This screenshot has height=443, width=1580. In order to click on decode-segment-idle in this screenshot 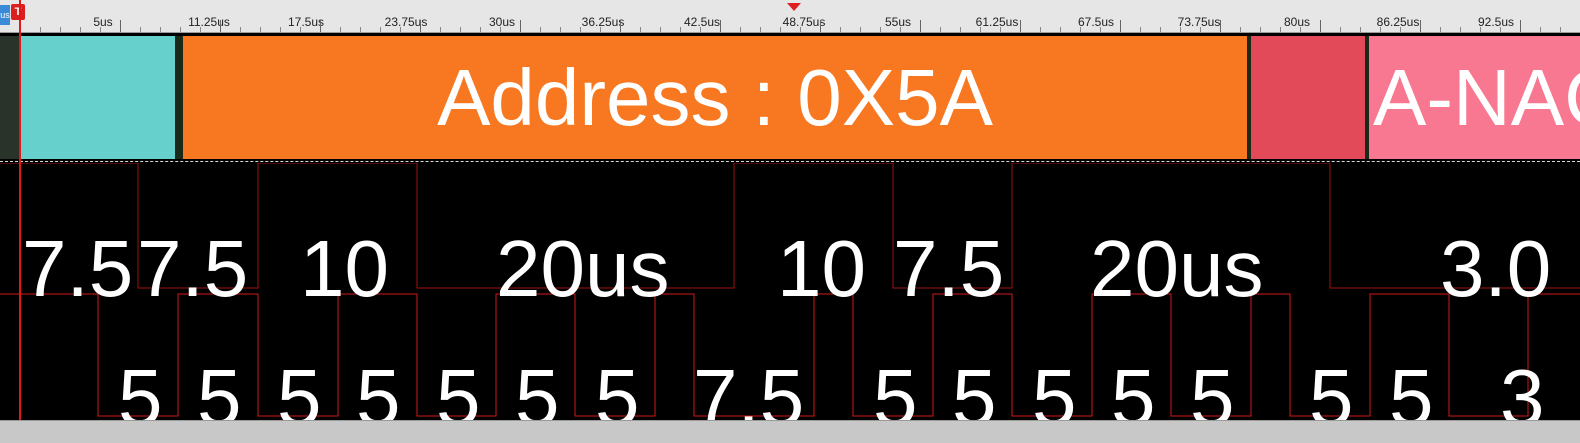, I will do `click(9, 97)`.